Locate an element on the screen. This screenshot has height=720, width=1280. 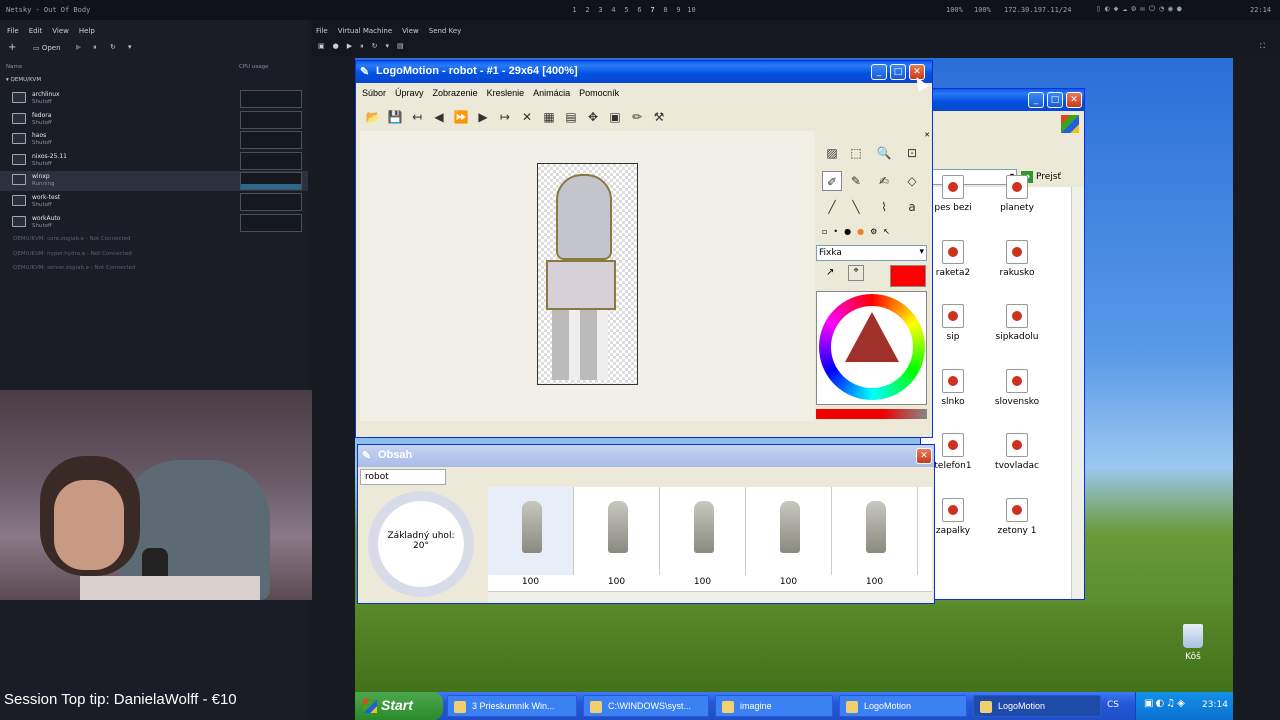
move-icon: ✥ is located at coordinates (593, 117).